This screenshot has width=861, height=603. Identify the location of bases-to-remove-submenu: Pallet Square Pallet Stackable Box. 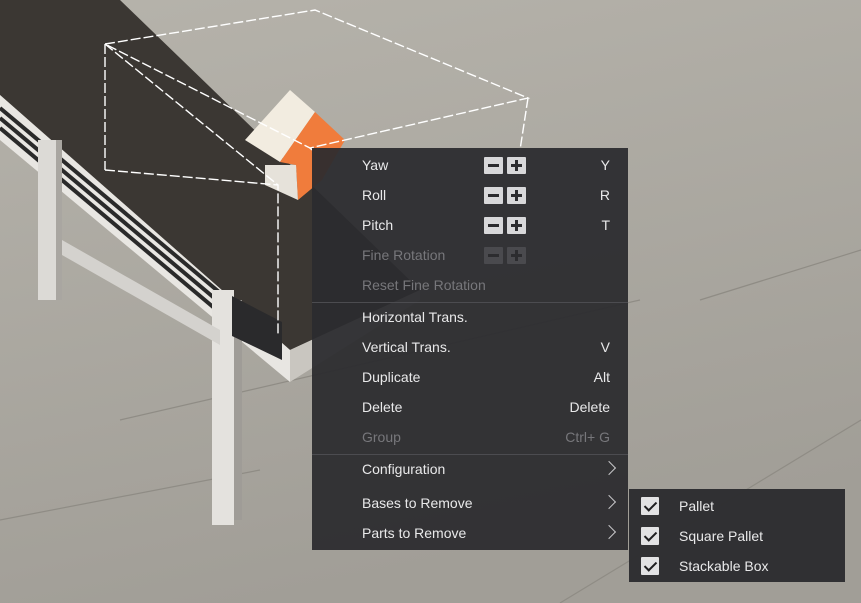
(737, 535).